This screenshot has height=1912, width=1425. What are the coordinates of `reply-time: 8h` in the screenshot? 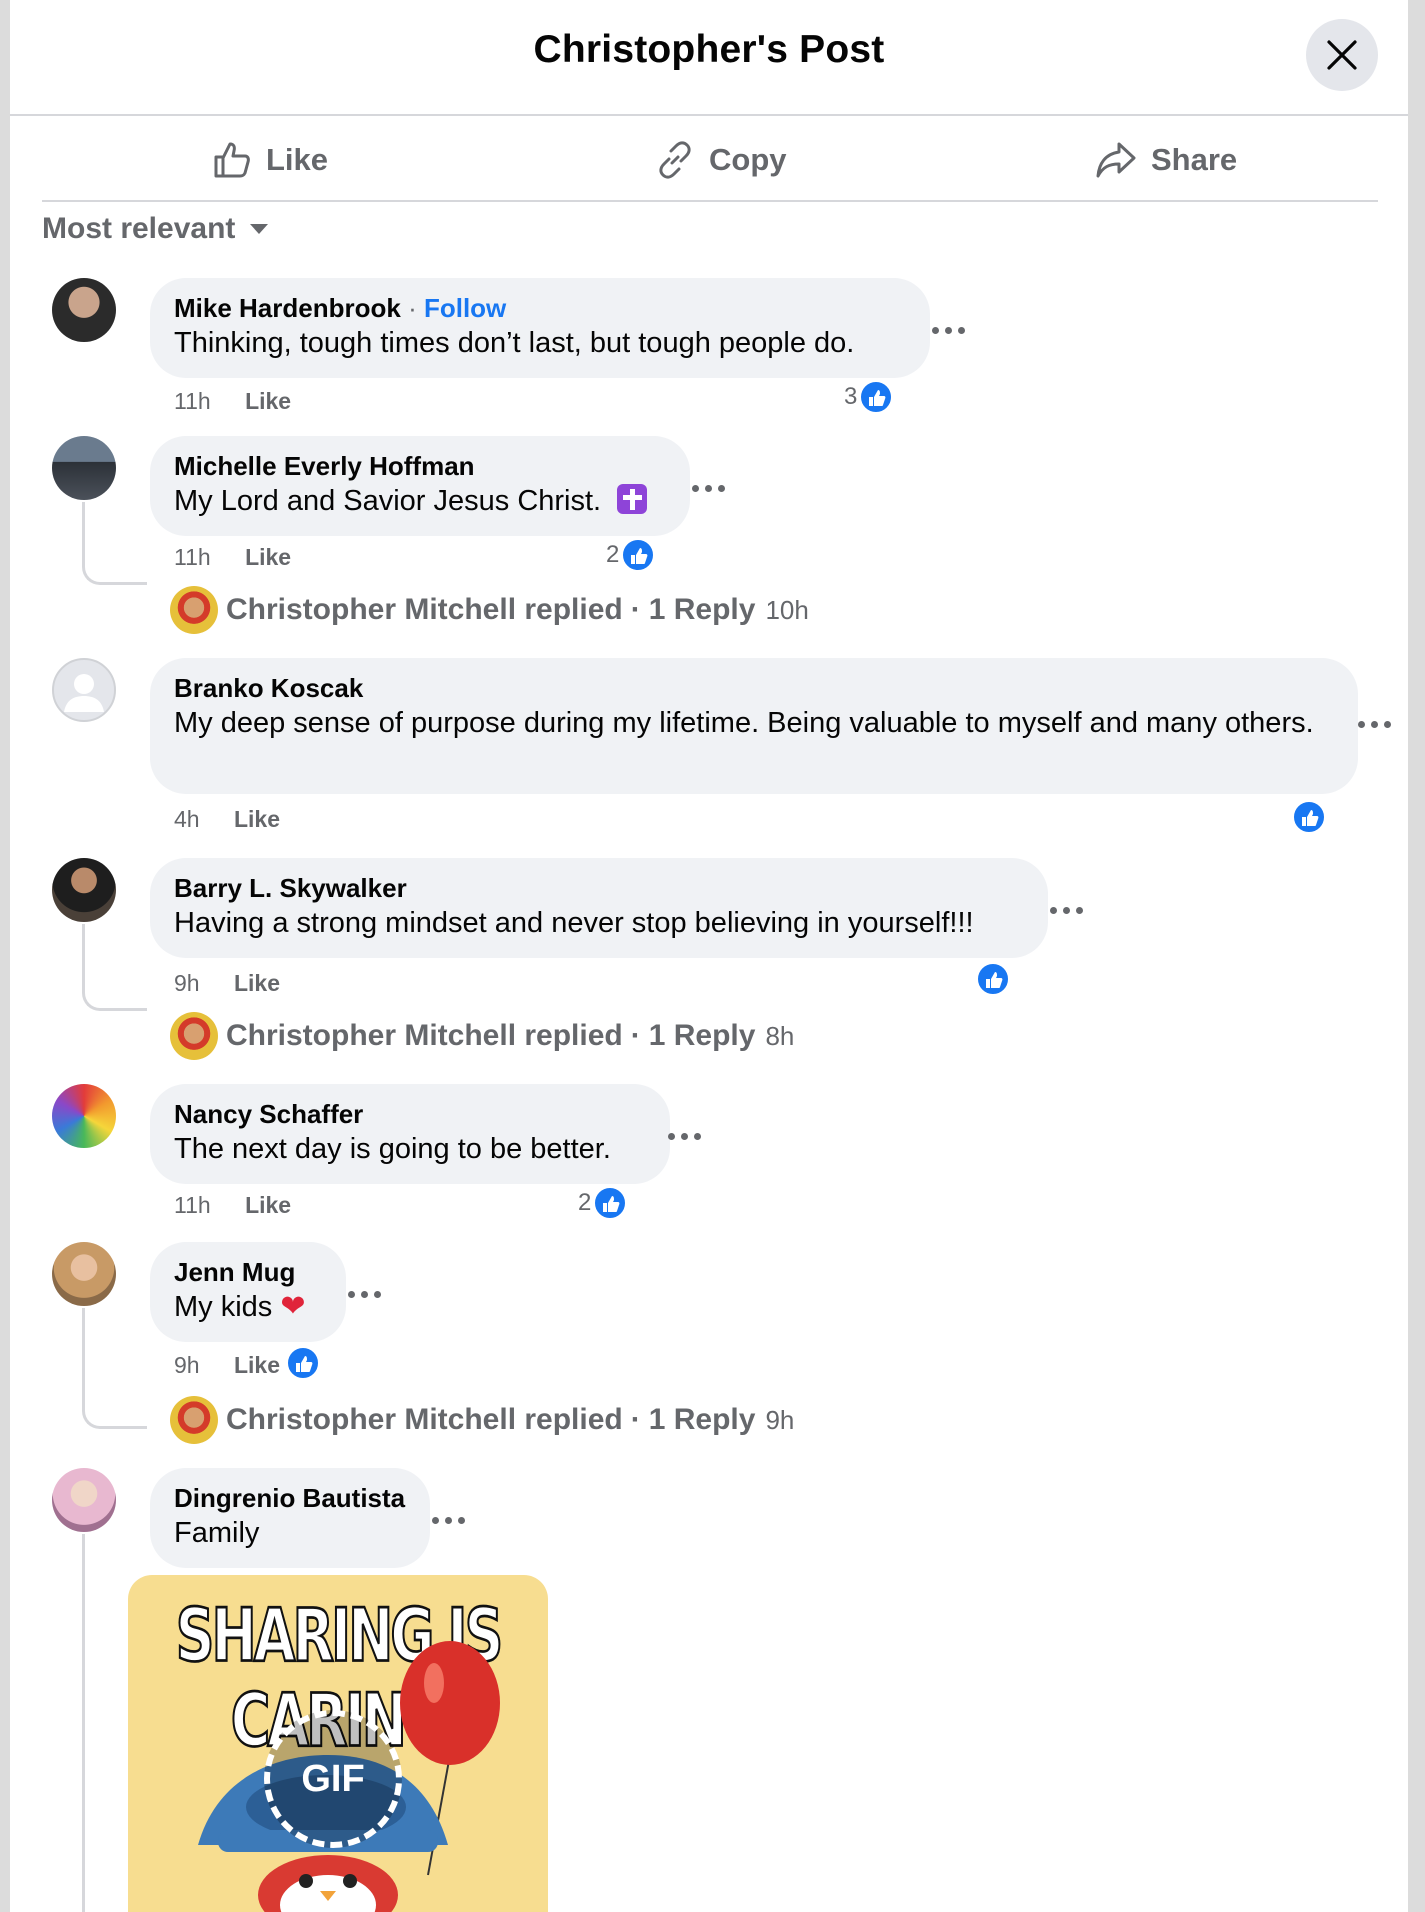 It's located at (780, 1035).